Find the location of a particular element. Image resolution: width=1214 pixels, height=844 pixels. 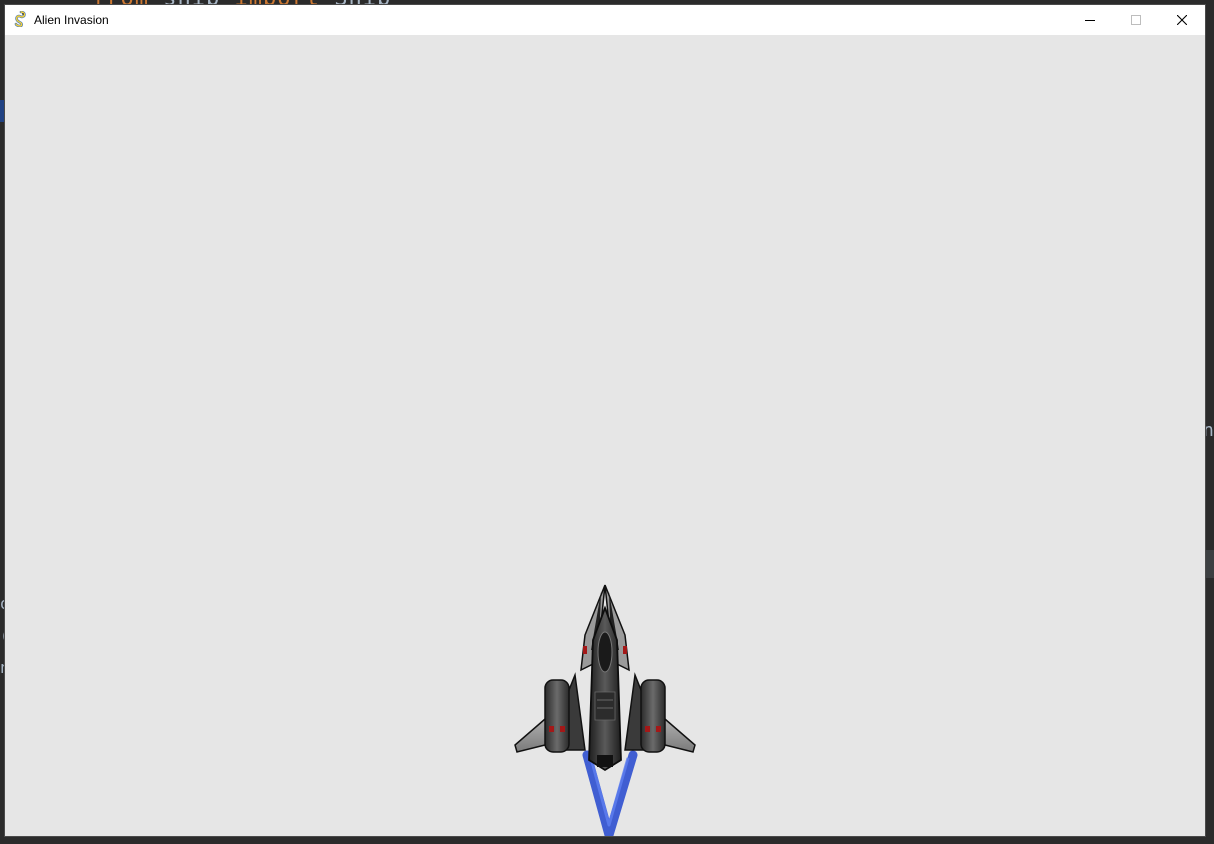

minimize-icon is located at coordinates (1090, 20).